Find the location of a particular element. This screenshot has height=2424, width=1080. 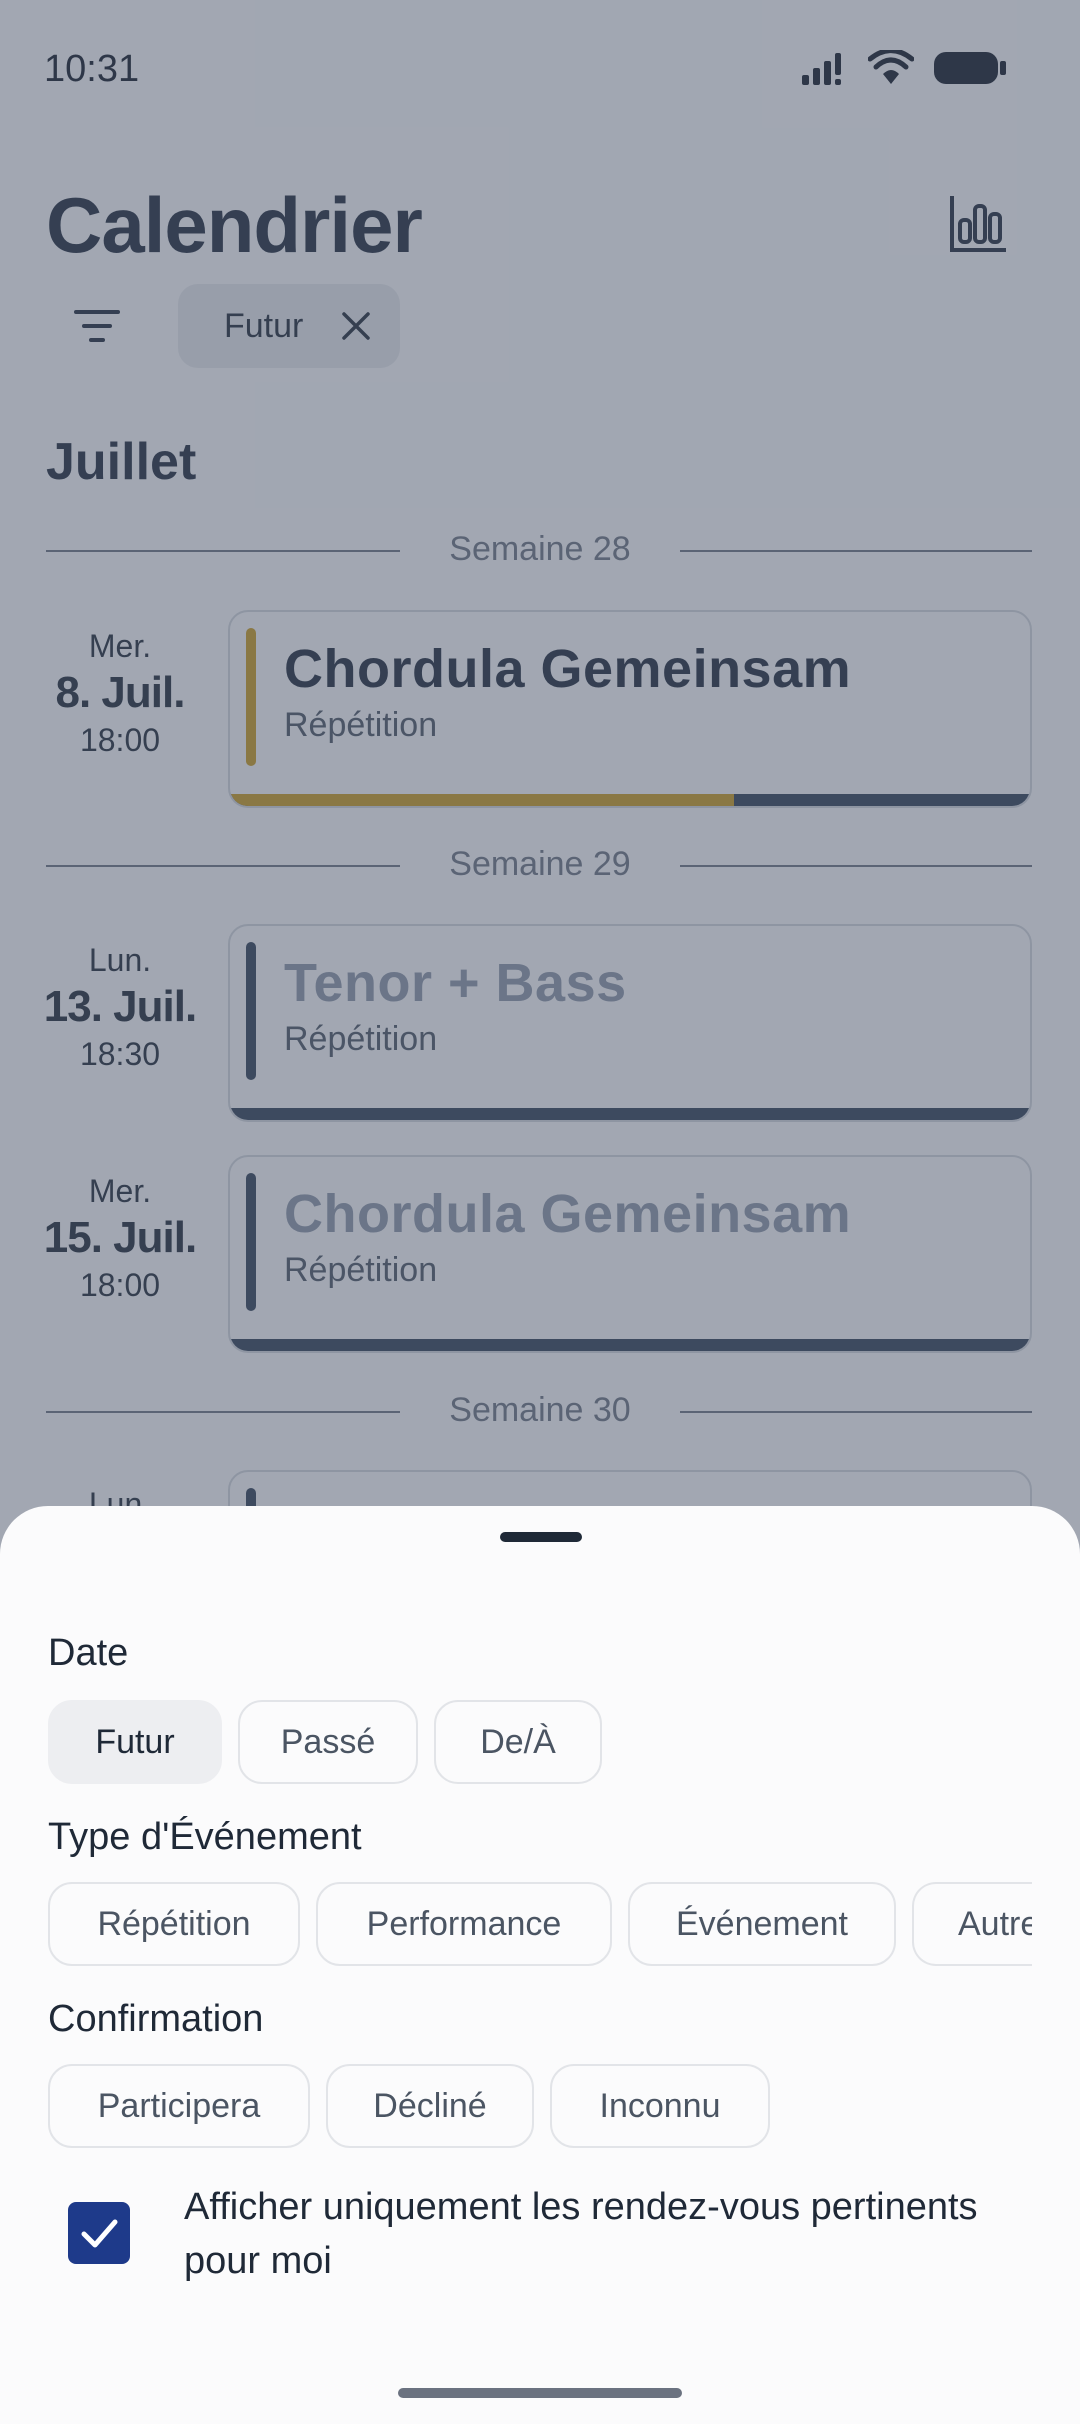

confirmation-option-inconnu: Inconnu is located at coordinates (660, 2106).